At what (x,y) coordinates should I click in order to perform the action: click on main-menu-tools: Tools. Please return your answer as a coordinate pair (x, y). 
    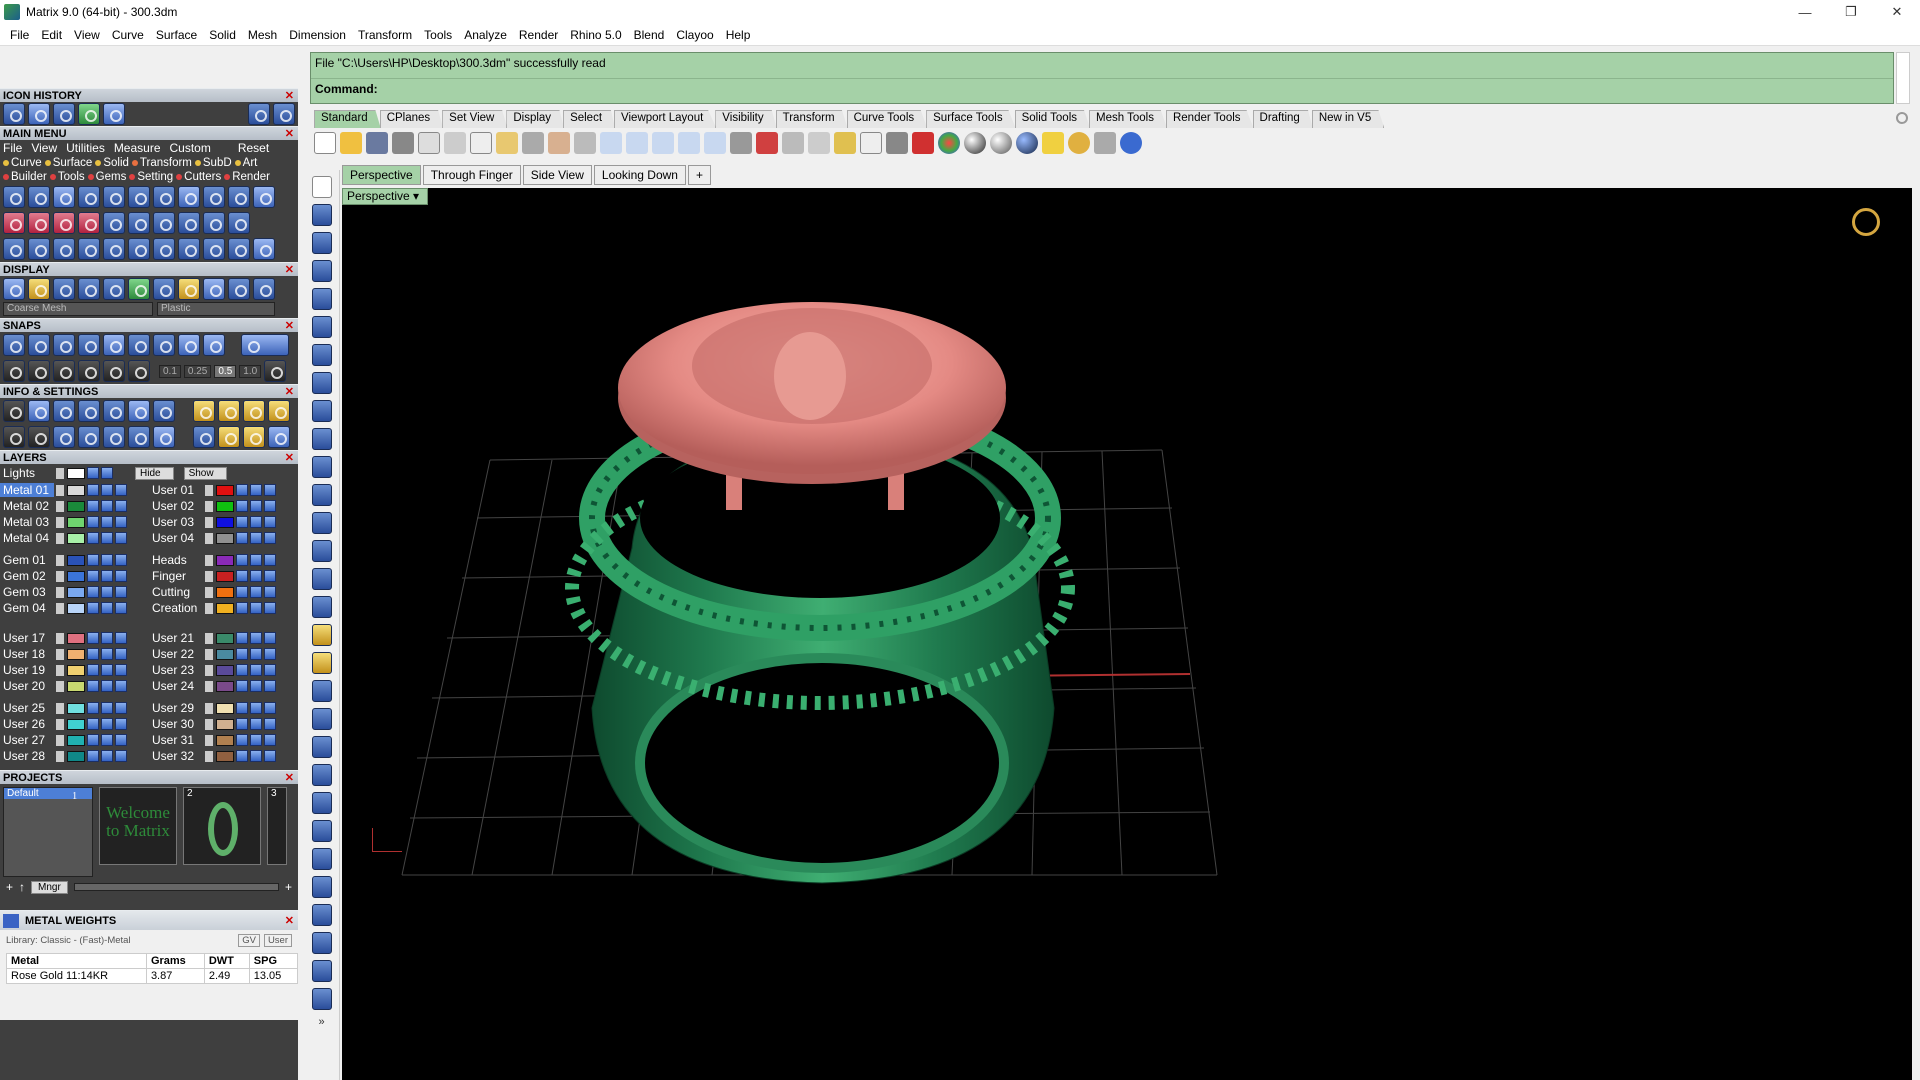
    Looking at the image, I should click on (67, 177).